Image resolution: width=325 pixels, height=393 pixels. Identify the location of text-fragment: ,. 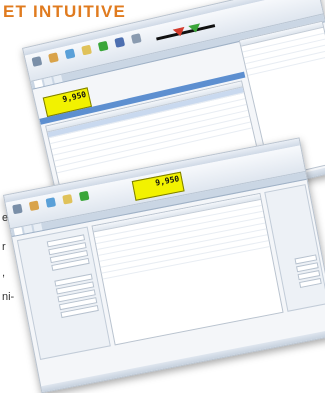
(4, 273).